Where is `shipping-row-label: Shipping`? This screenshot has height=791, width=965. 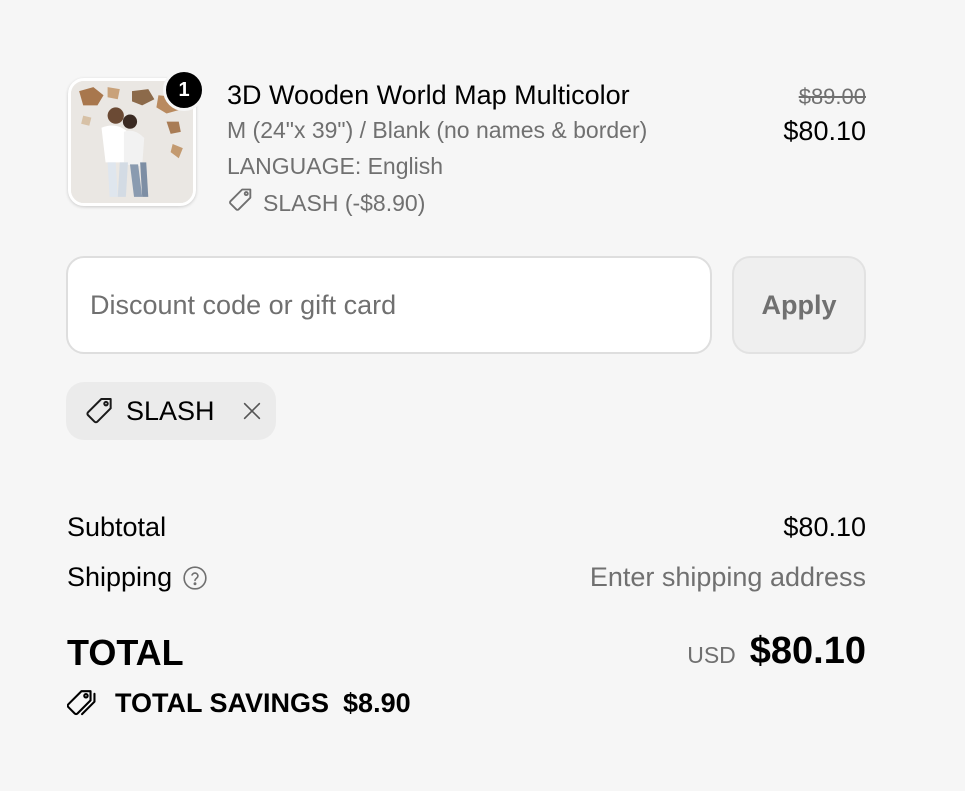
shipping-row-label: Shipping is located at coordinates (137, 577).